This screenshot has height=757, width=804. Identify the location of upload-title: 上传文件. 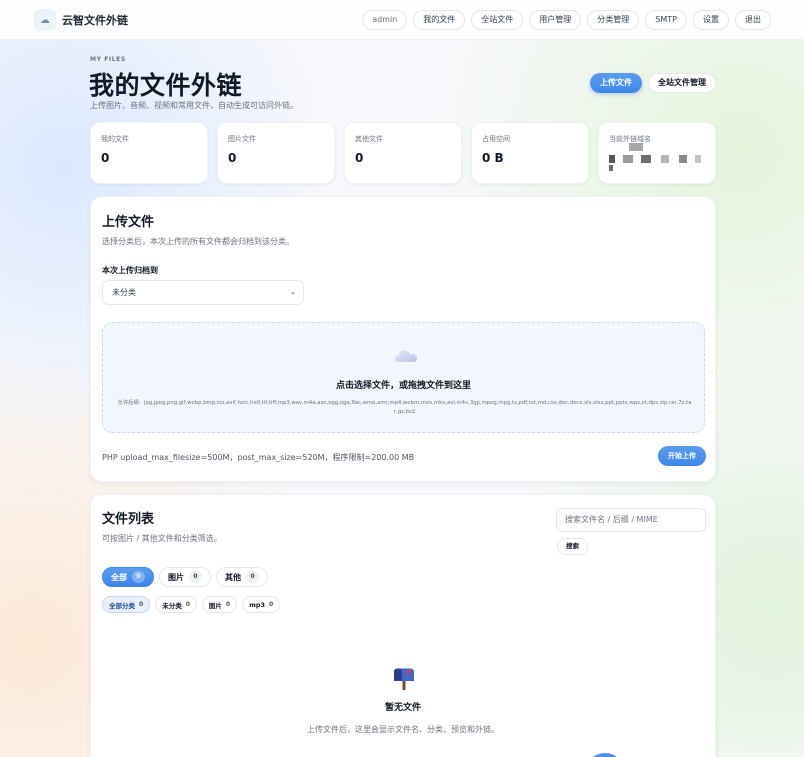
(128, 222).